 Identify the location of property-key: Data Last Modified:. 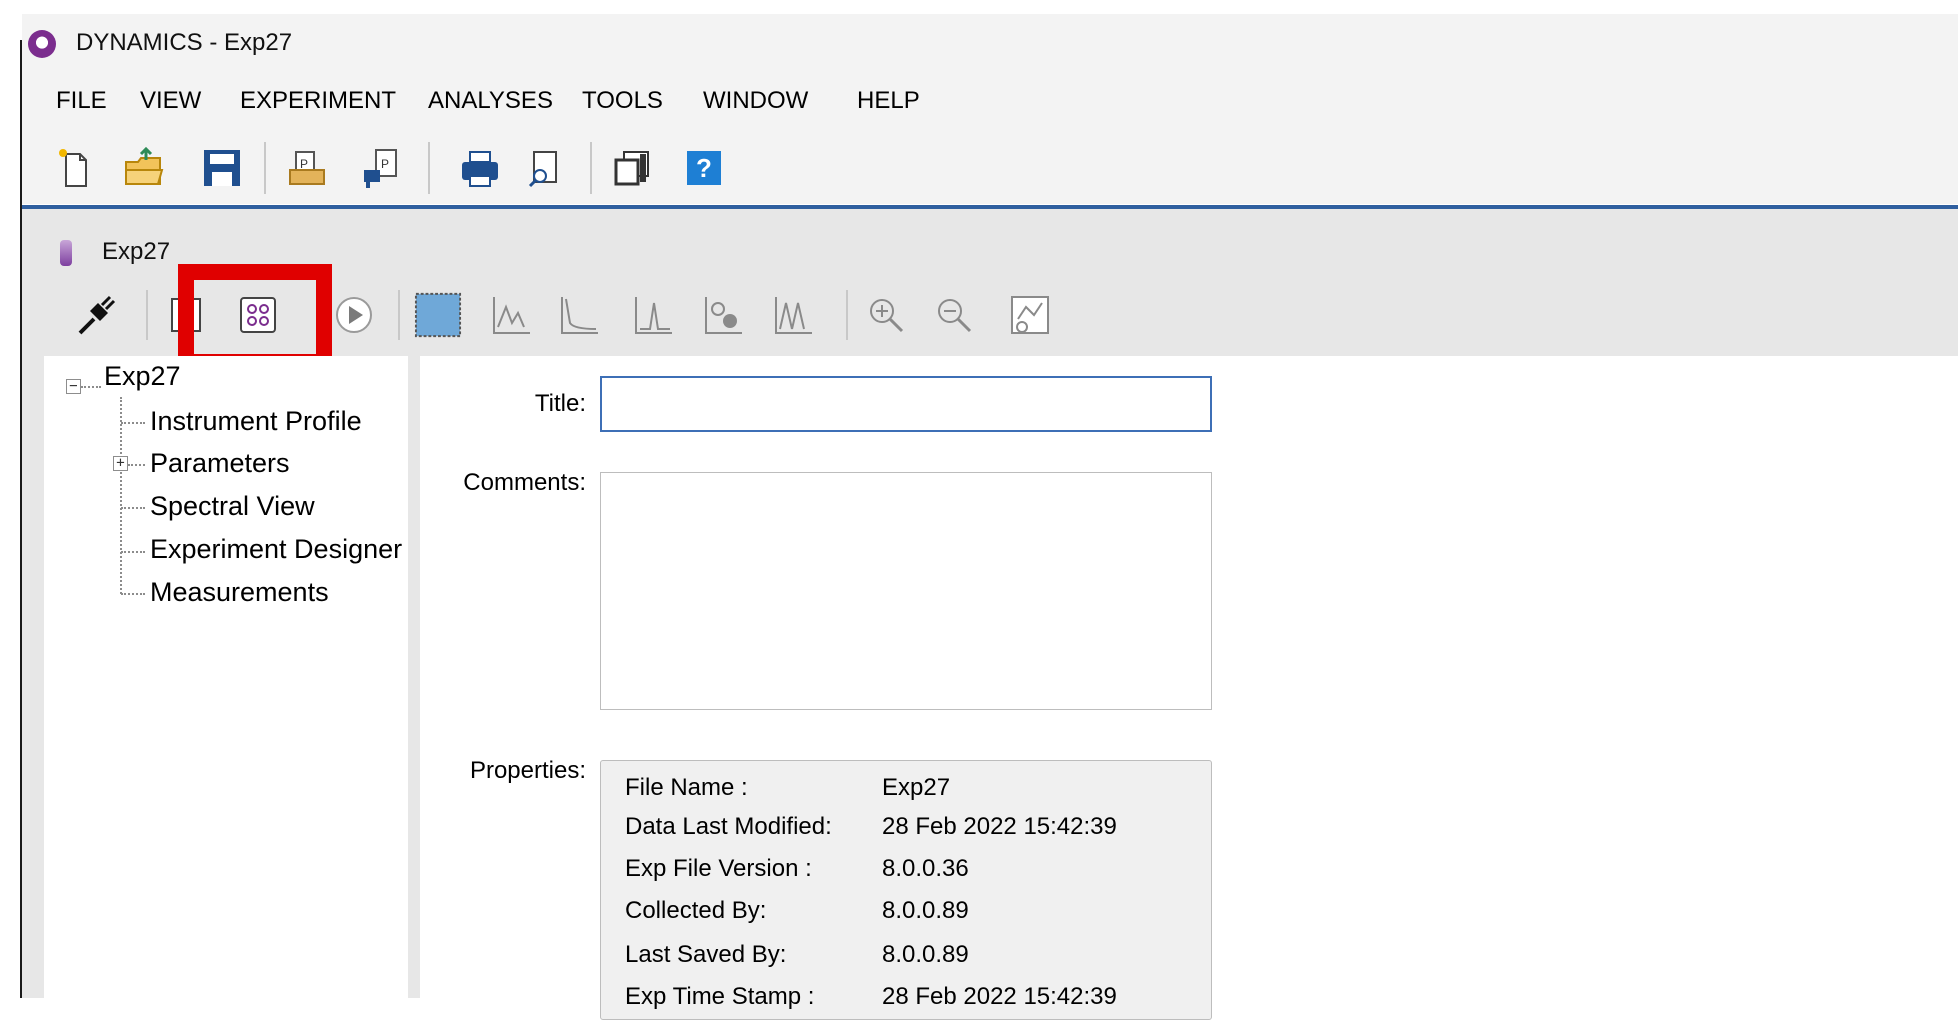
(728, 826).